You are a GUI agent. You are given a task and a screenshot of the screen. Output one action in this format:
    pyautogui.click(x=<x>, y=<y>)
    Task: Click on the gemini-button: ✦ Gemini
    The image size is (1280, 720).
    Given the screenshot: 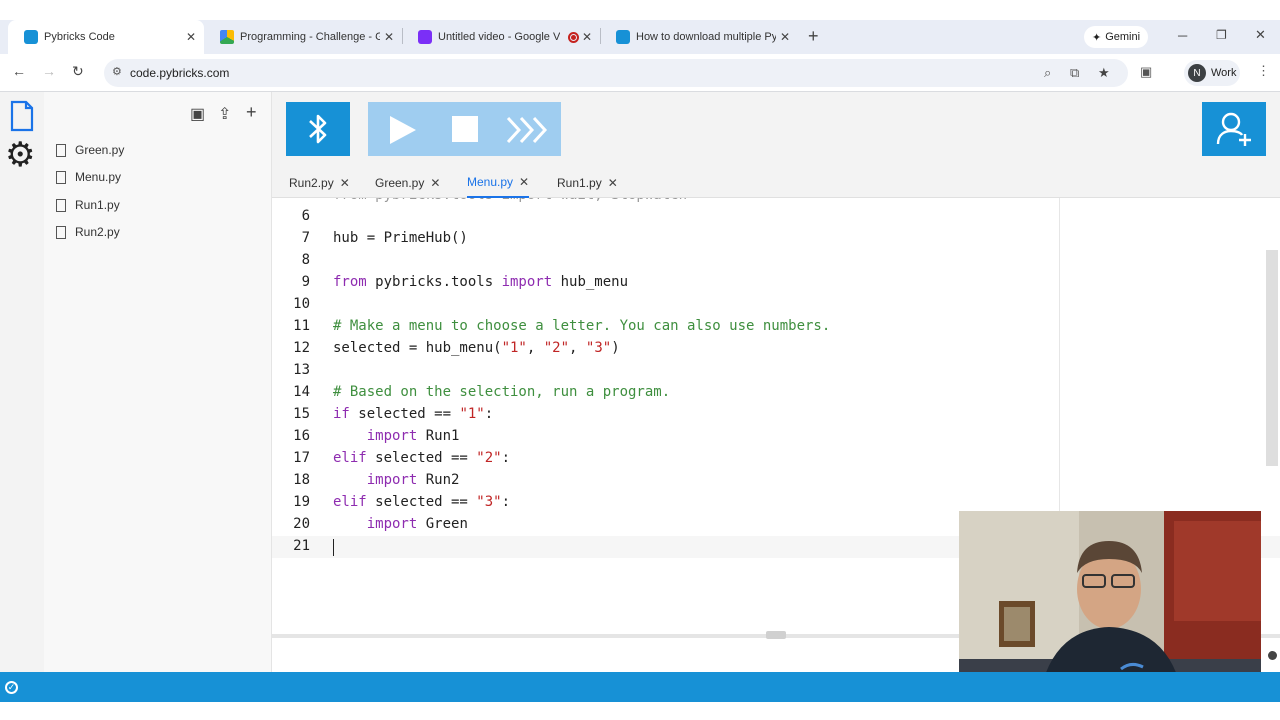 What is the action you would take?
    pyautogui.click(x=1116, y=37)
    